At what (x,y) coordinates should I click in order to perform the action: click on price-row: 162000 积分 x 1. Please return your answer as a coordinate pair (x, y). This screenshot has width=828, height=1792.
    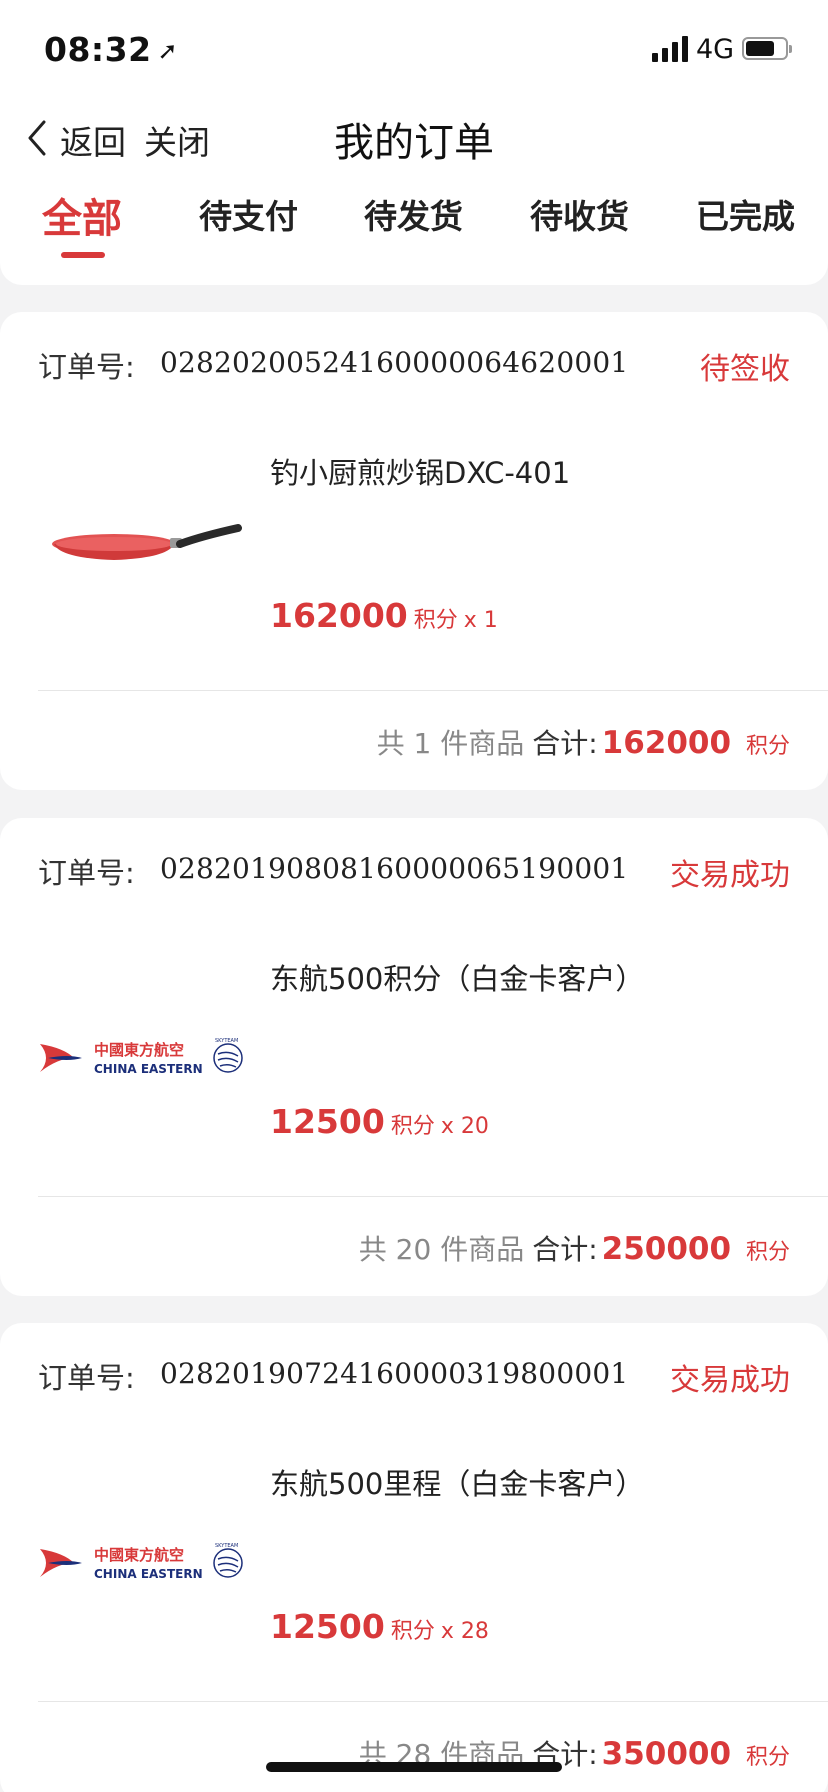
    Looking at the image, I should click on (384, 615).